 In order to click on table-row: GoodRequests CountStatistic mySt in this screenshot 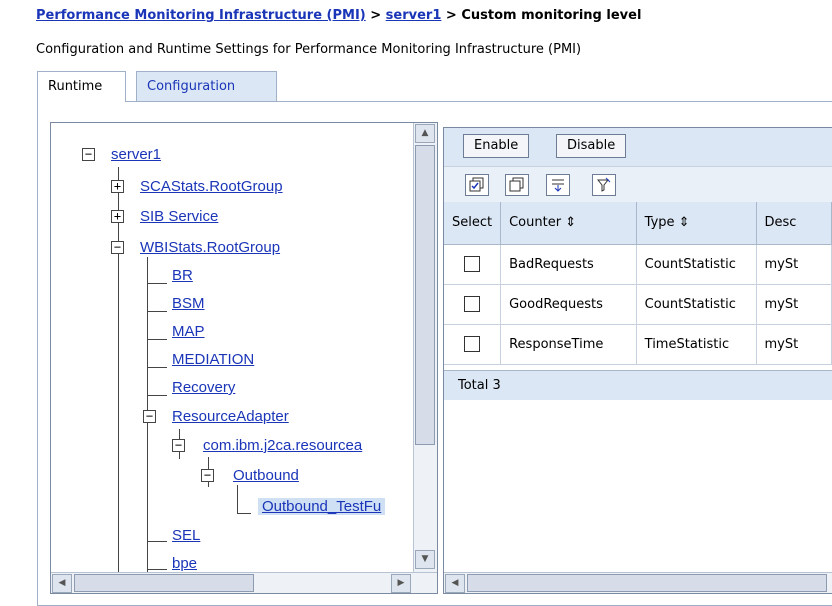, I will do `click(638, 304)`.